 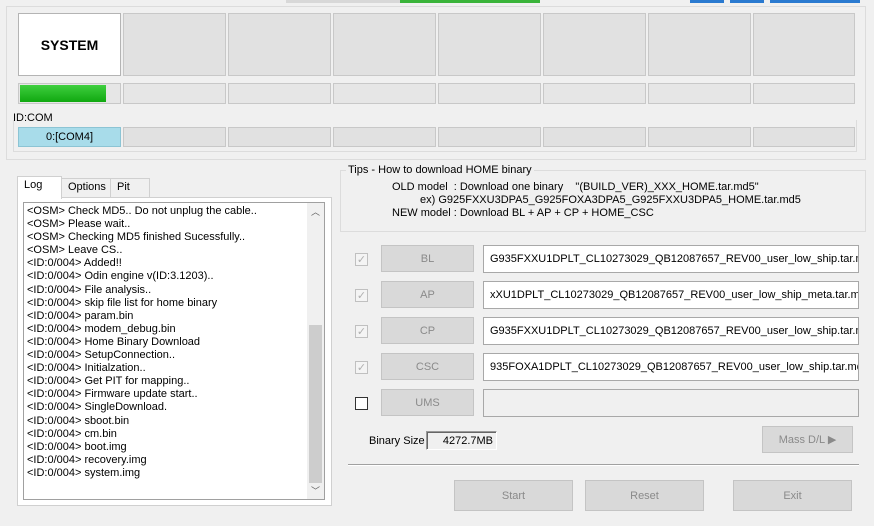 I want to click on scroll-down-icon: ﹀, so click(x=315, y=490).